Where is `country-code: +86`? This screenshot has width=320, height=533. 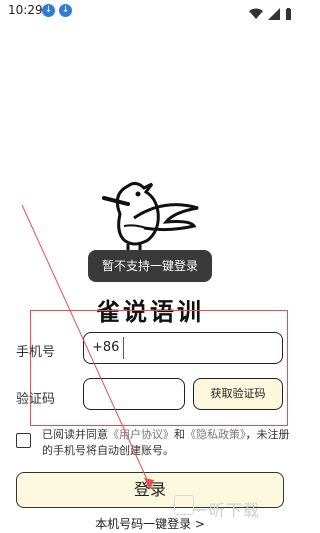
country-code: +86 is located at coordinates (105, 347).